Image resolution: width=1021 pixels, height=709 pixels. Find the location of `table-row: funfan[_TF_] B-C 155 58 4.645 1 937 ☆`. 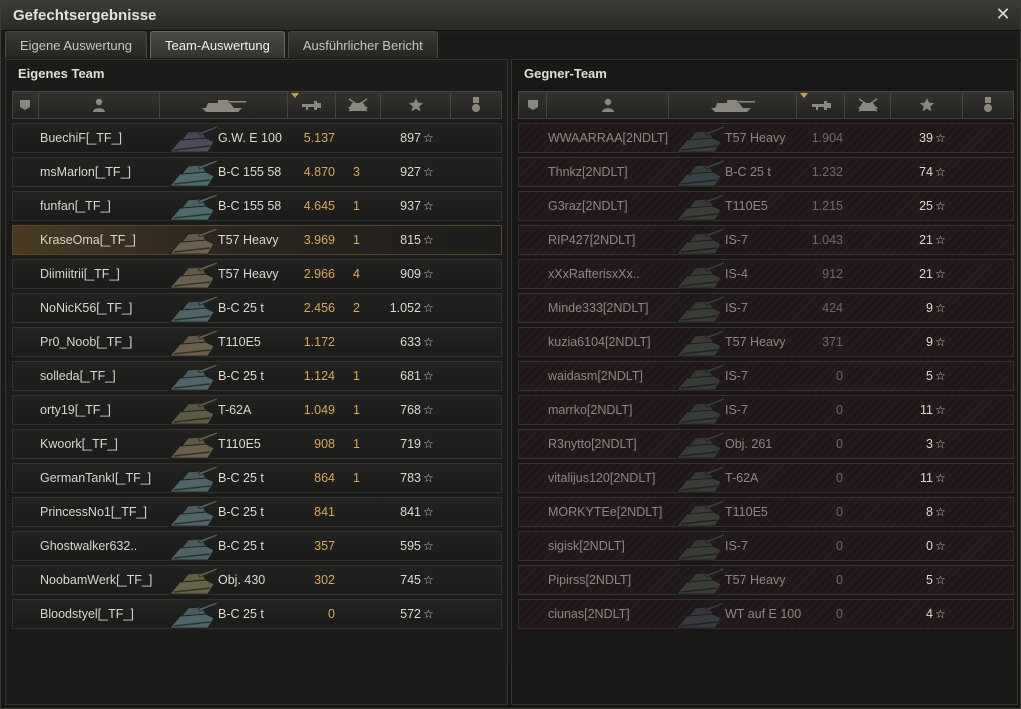

table-row: funfan[_TF_] B-C 155 58 4.645 1 937 ☆ is located at coordinates (257, 206).